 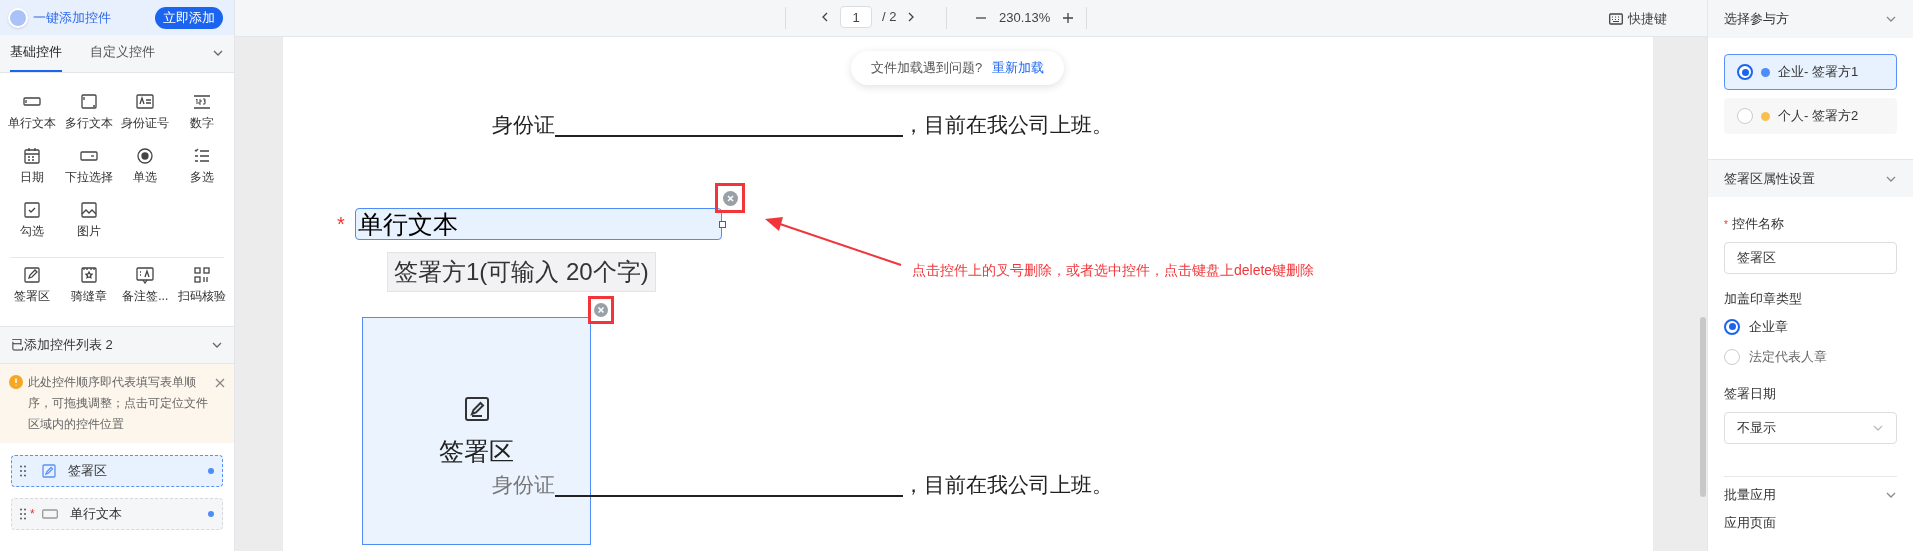 I want to click on control-item: 日期, so click(x=32, y=170).